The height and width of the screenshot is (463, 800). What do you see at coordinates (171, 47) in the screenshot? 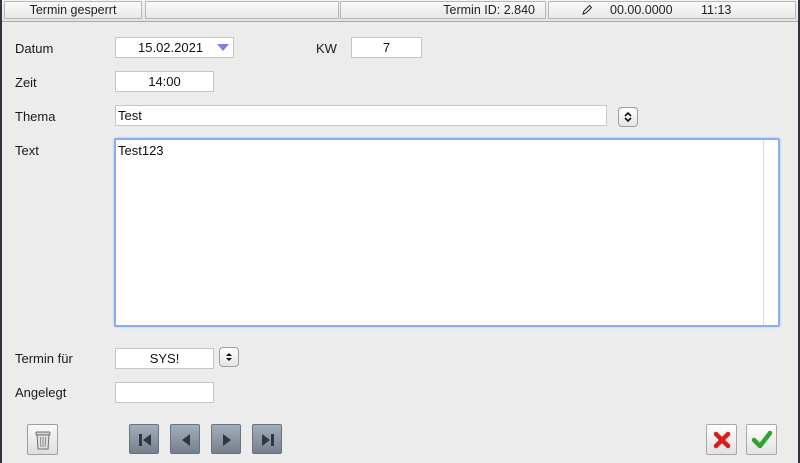
I see `datum-value: 15.02.2021` at bounding box center [171, 47].